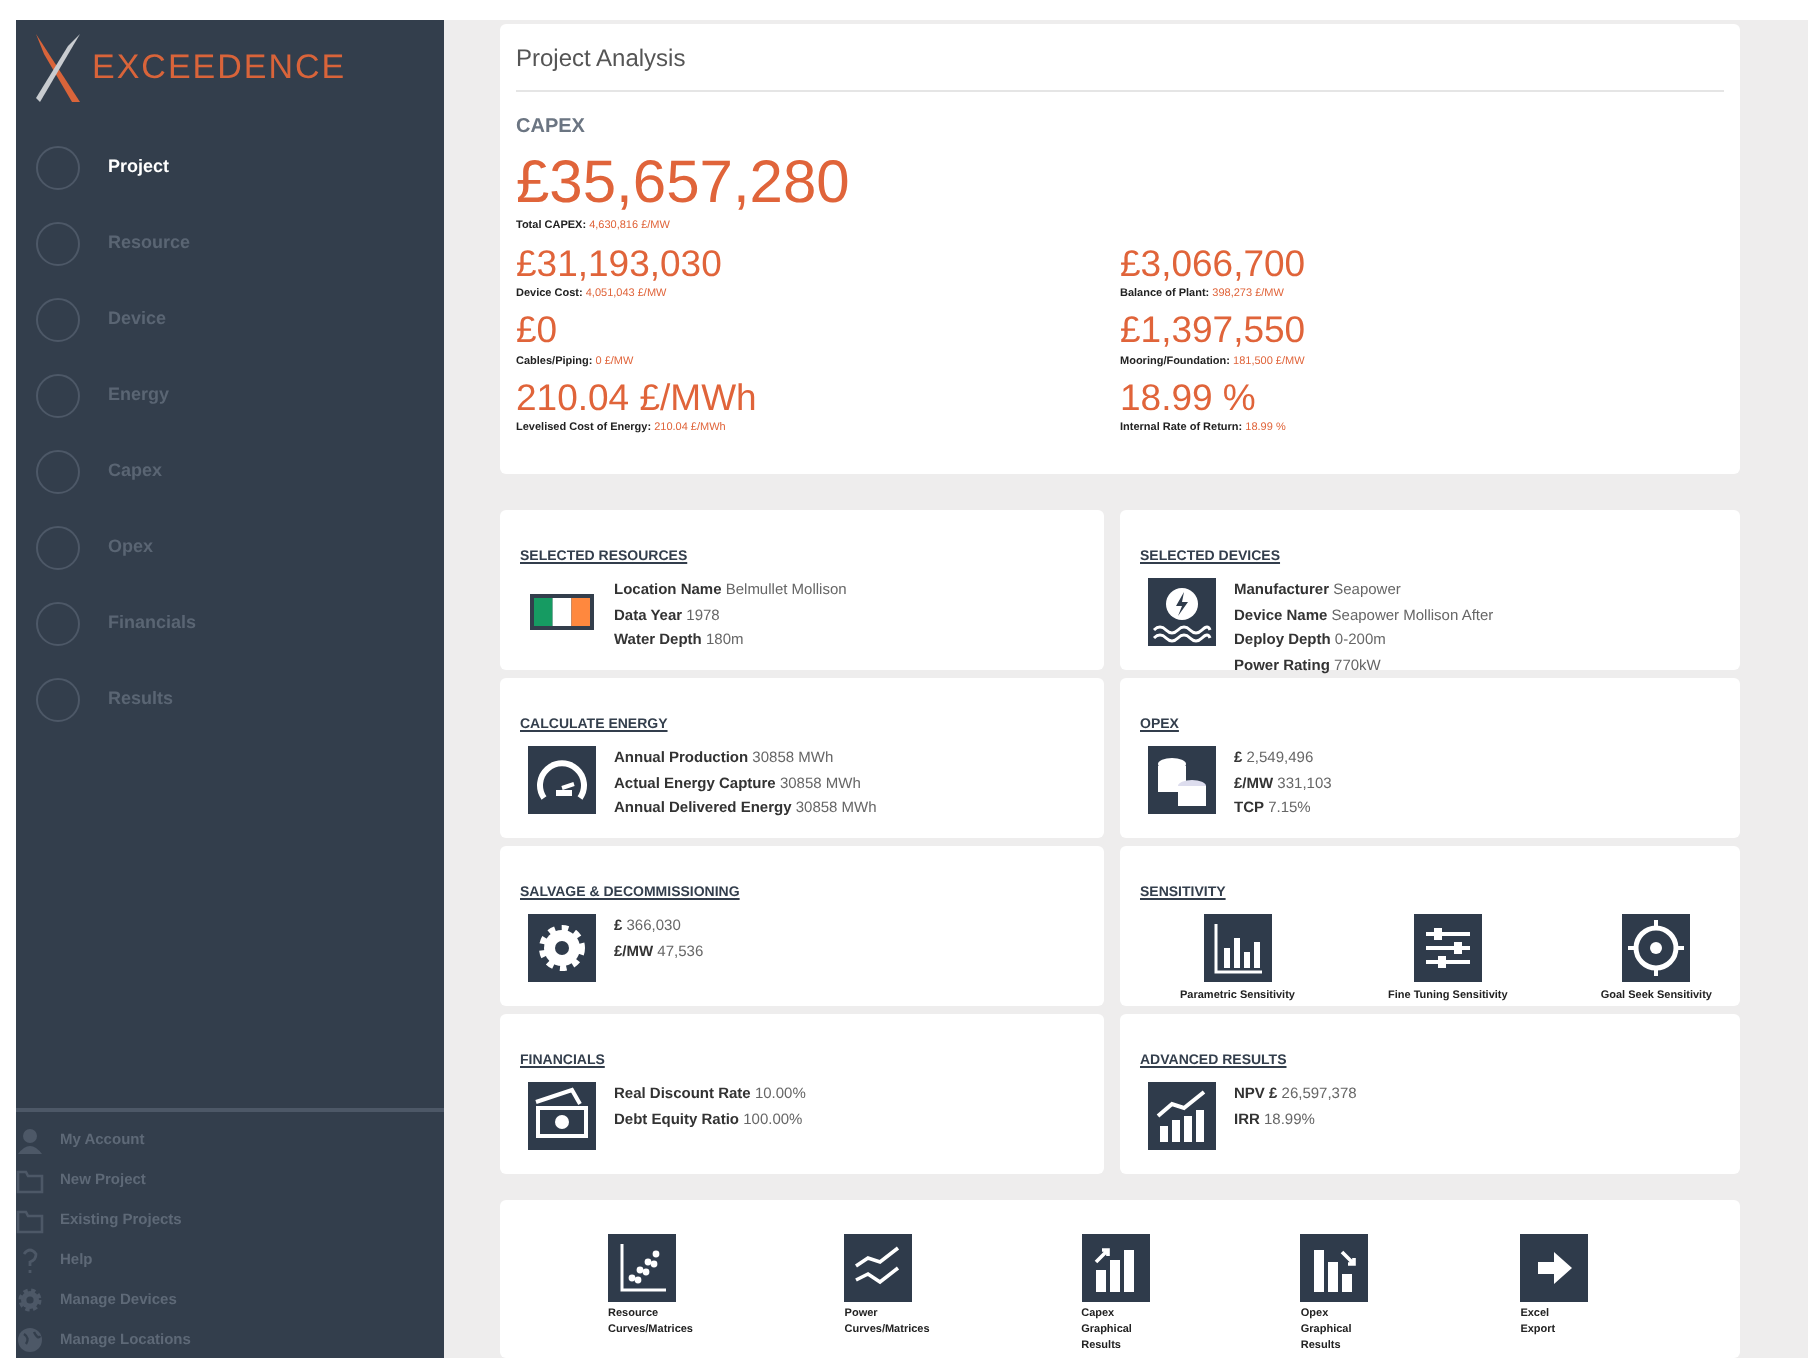 This screenshot has width=1808, height=1358. Describe the element at coordinates (620, 264) in the screenshot. I see `metric-value: £31,193,030` at that location.